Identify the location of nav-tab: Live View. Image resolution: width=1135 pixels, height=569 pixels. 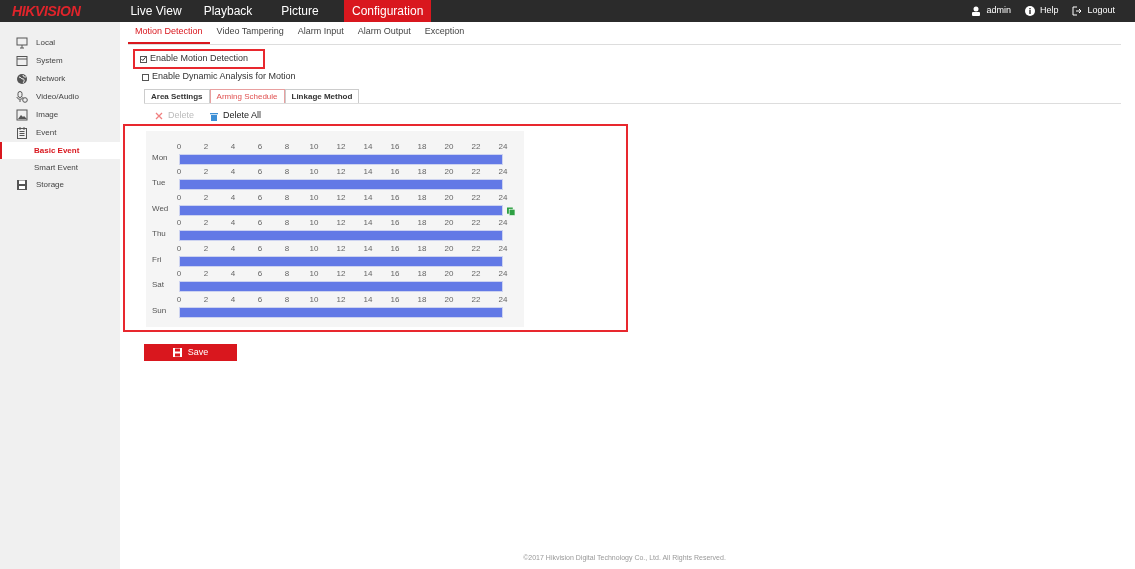
(156, 11).